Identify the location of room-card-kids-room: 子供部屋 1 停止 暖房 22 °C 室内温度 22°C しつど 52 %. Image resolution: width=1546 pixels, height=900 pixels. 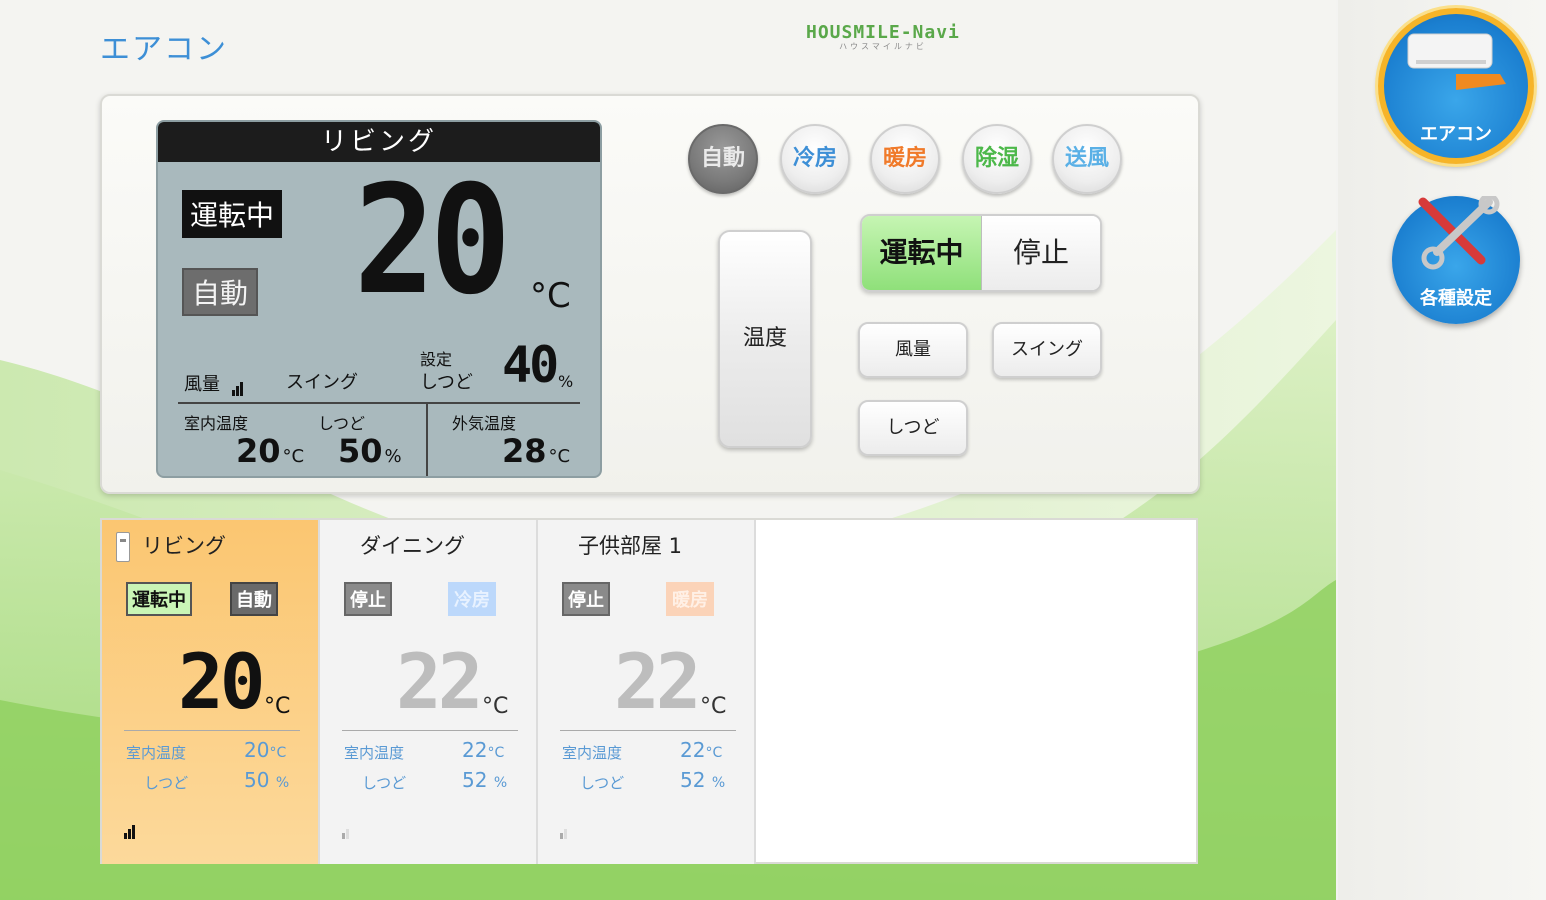
(647, 692).